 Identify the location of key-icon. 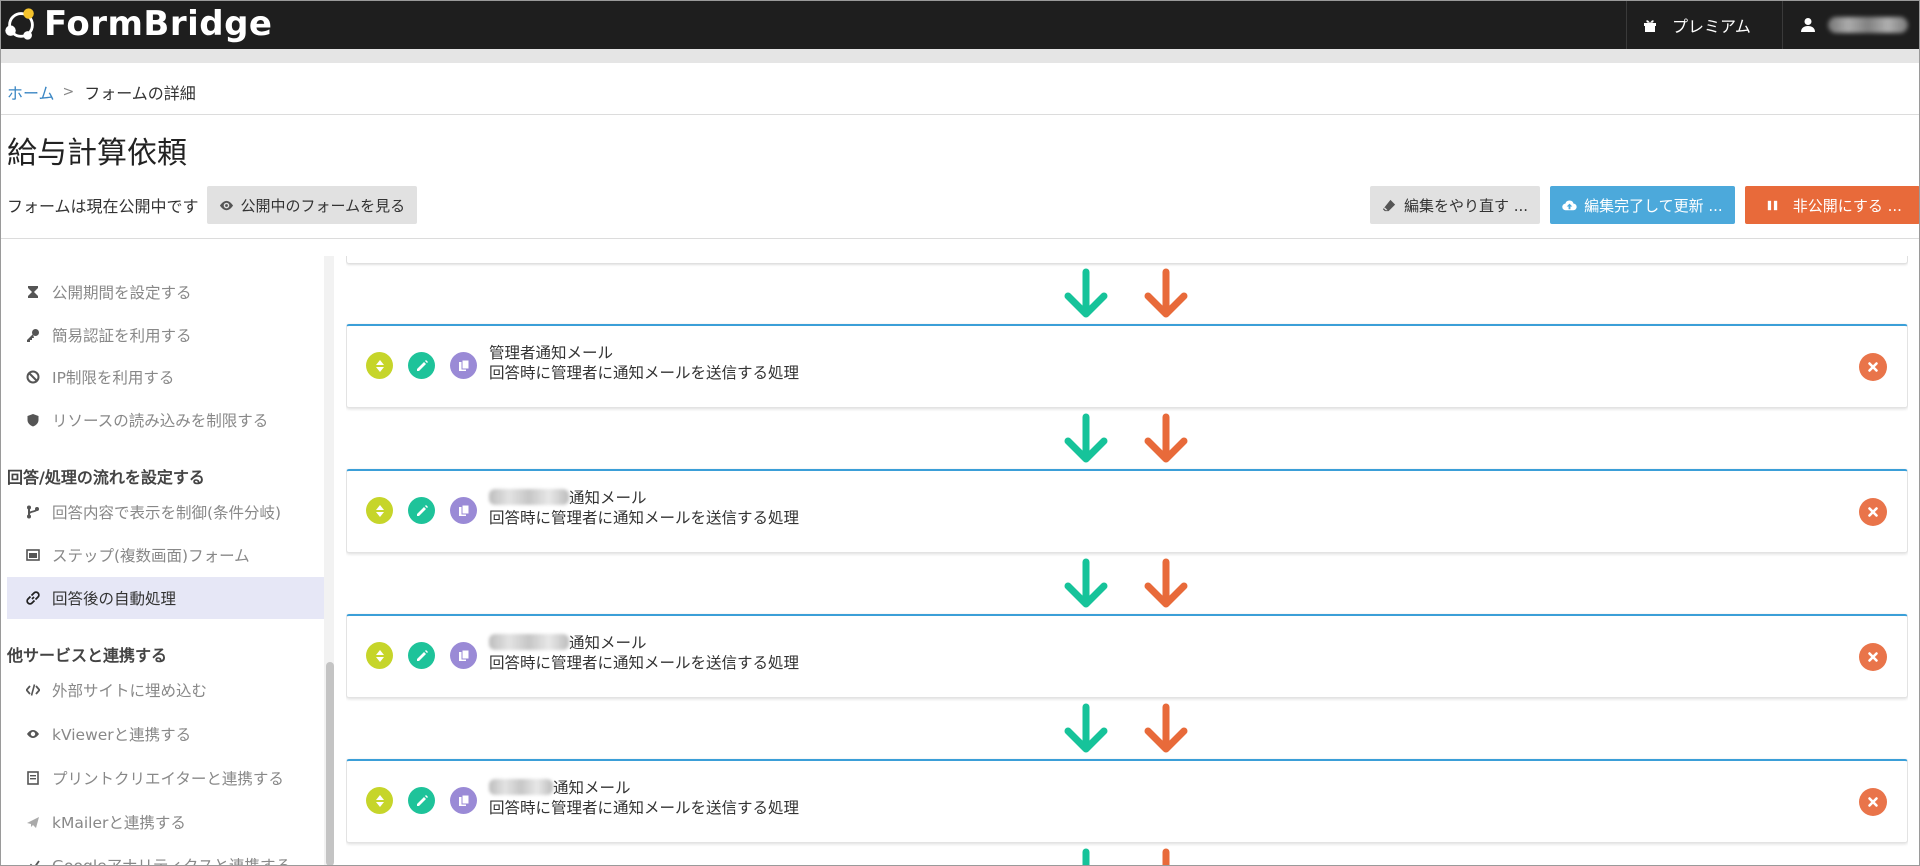
(33, 335).